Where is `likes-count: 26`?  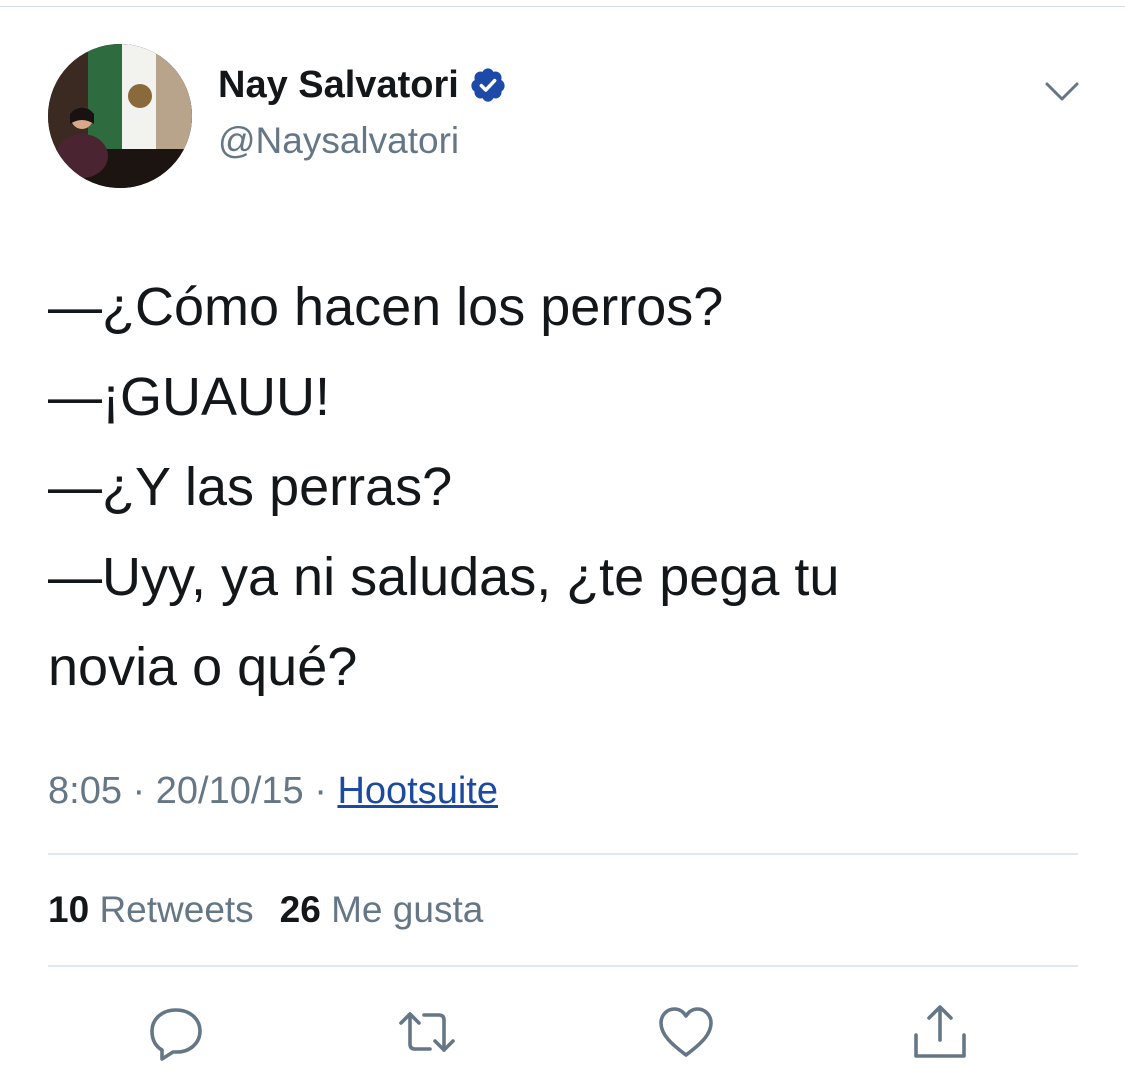
likes-count: 26 is located at coordinates (300, 909).